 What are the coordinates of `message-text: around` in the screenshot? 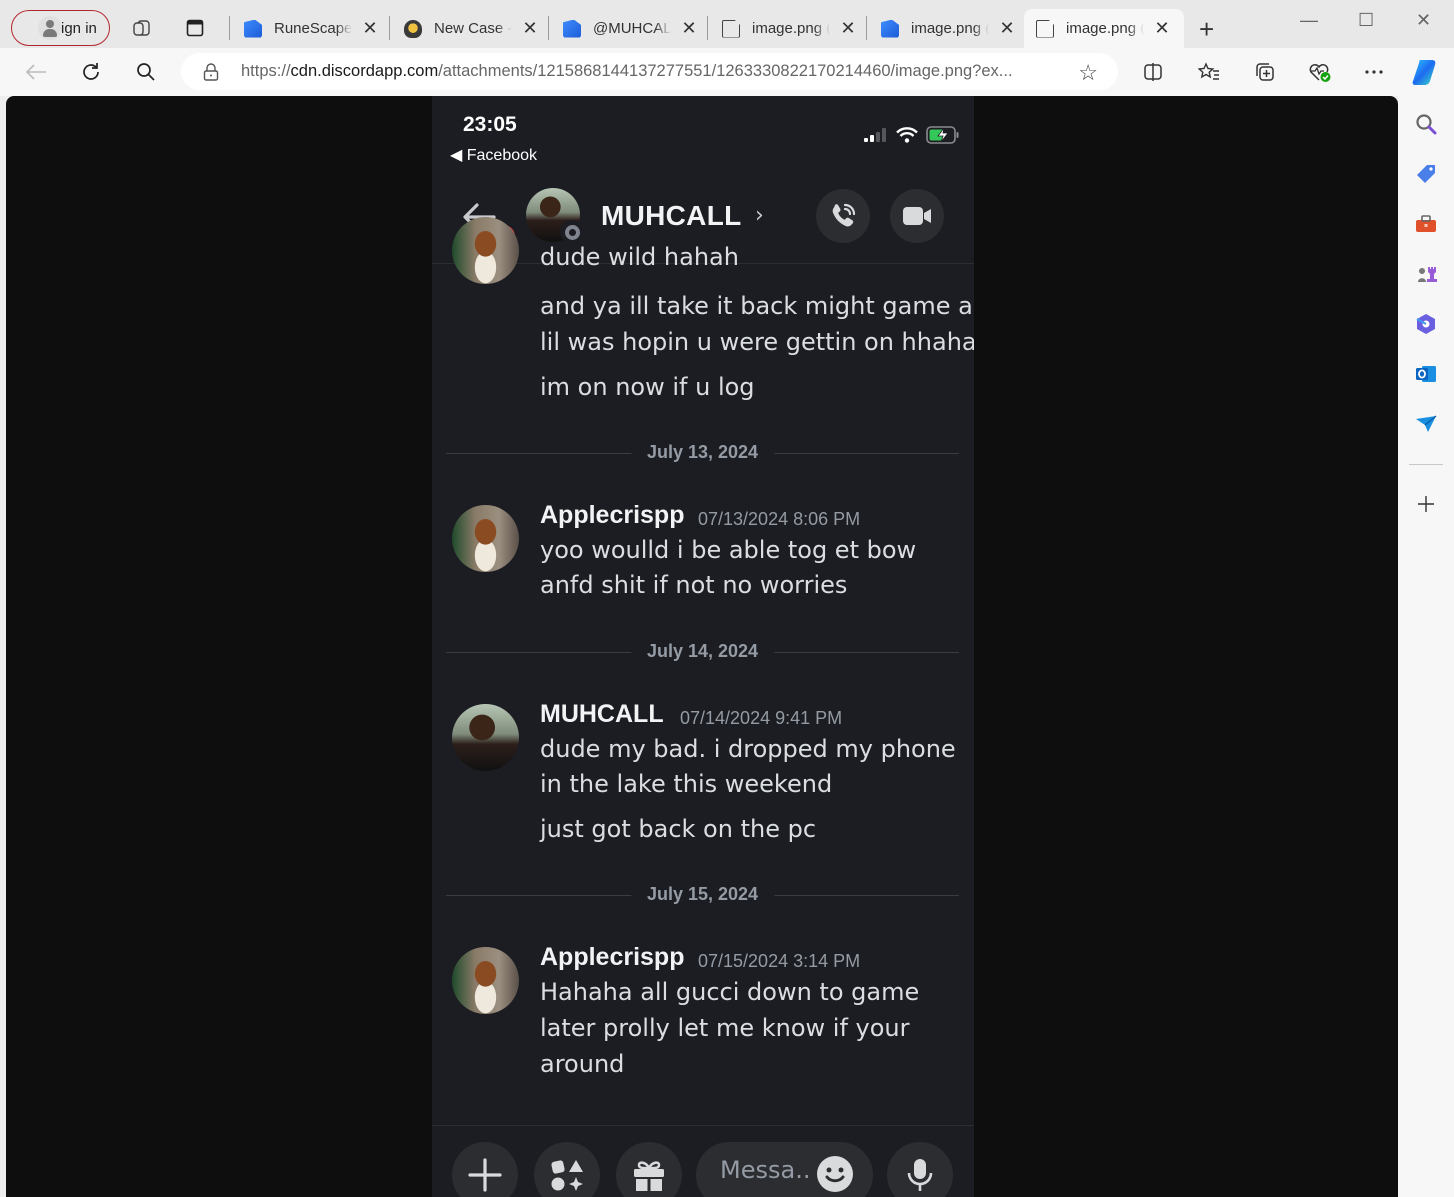 It's located at (582, 1064).